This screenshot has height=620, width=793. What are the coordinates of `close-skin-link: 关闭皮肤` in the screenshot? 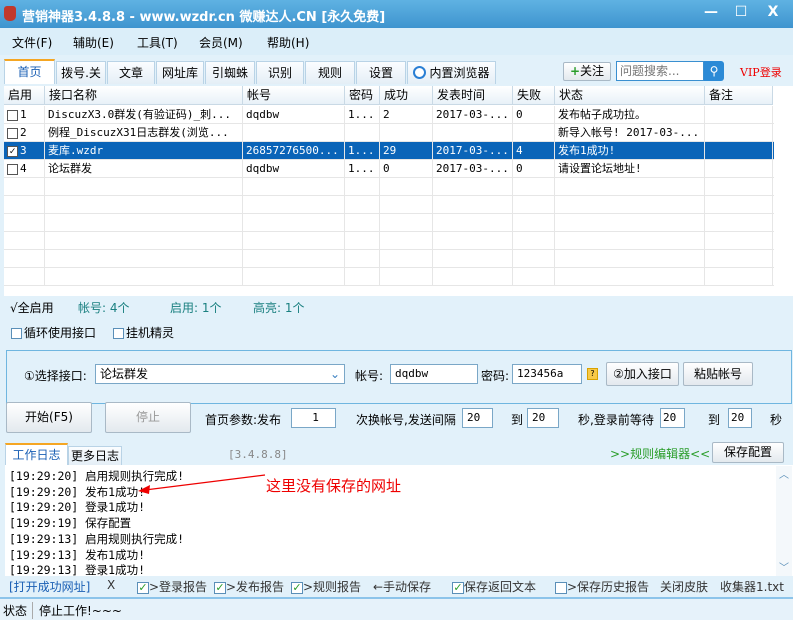 It's located at (684, 586).